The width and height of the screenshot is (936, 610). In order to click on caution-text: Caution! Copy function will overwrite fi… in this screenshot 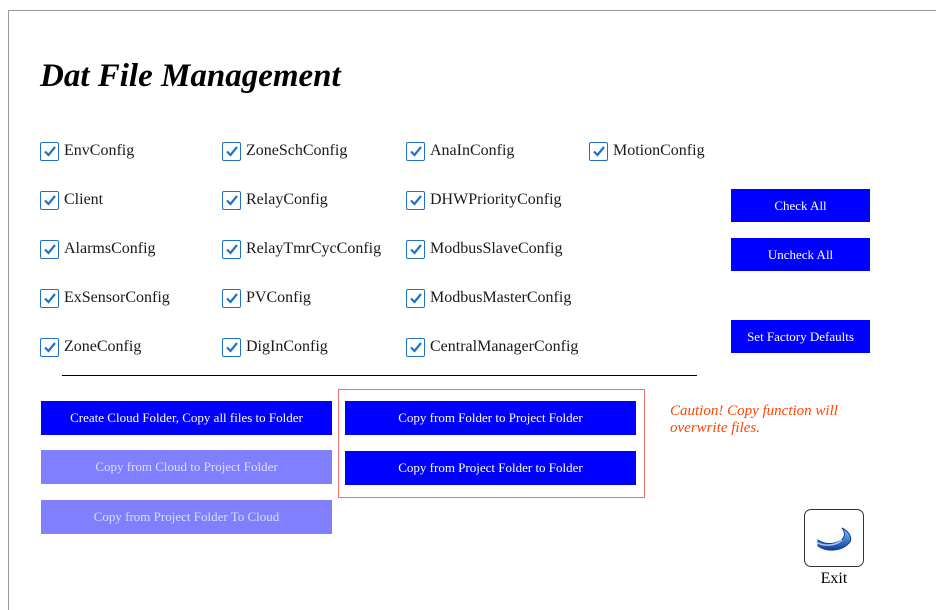, I will do `click(754, 419)`.